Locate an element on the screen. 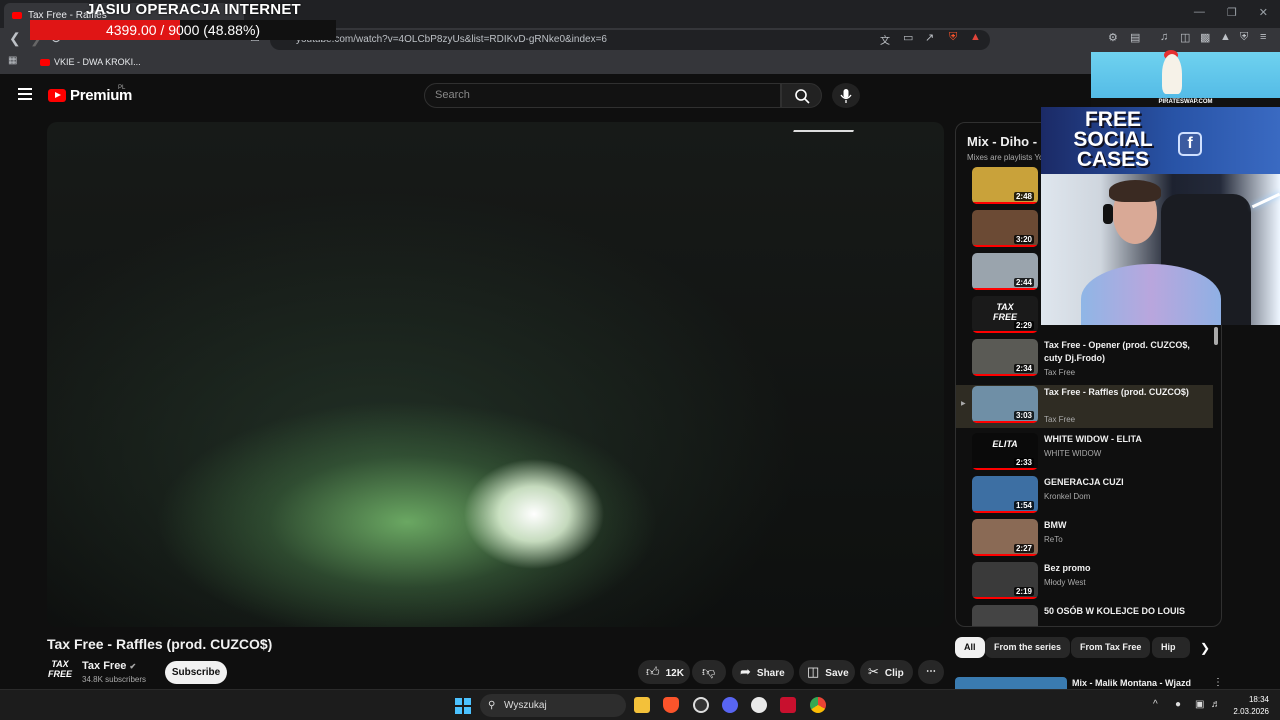 The image size is (1280, 720). chips-next-icon: ❯ is located at coordinates (1205, 648).